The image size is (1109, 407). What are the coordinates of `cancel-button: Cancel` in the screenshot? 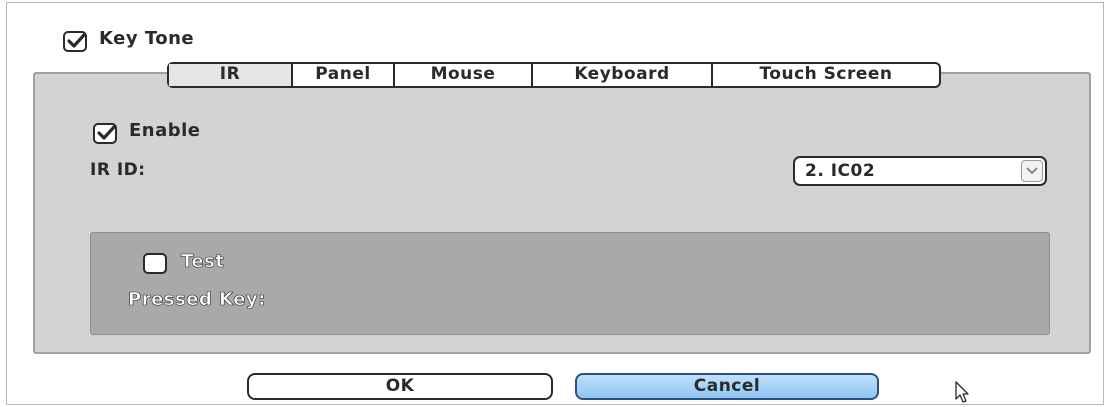 It's located at (727, 386).